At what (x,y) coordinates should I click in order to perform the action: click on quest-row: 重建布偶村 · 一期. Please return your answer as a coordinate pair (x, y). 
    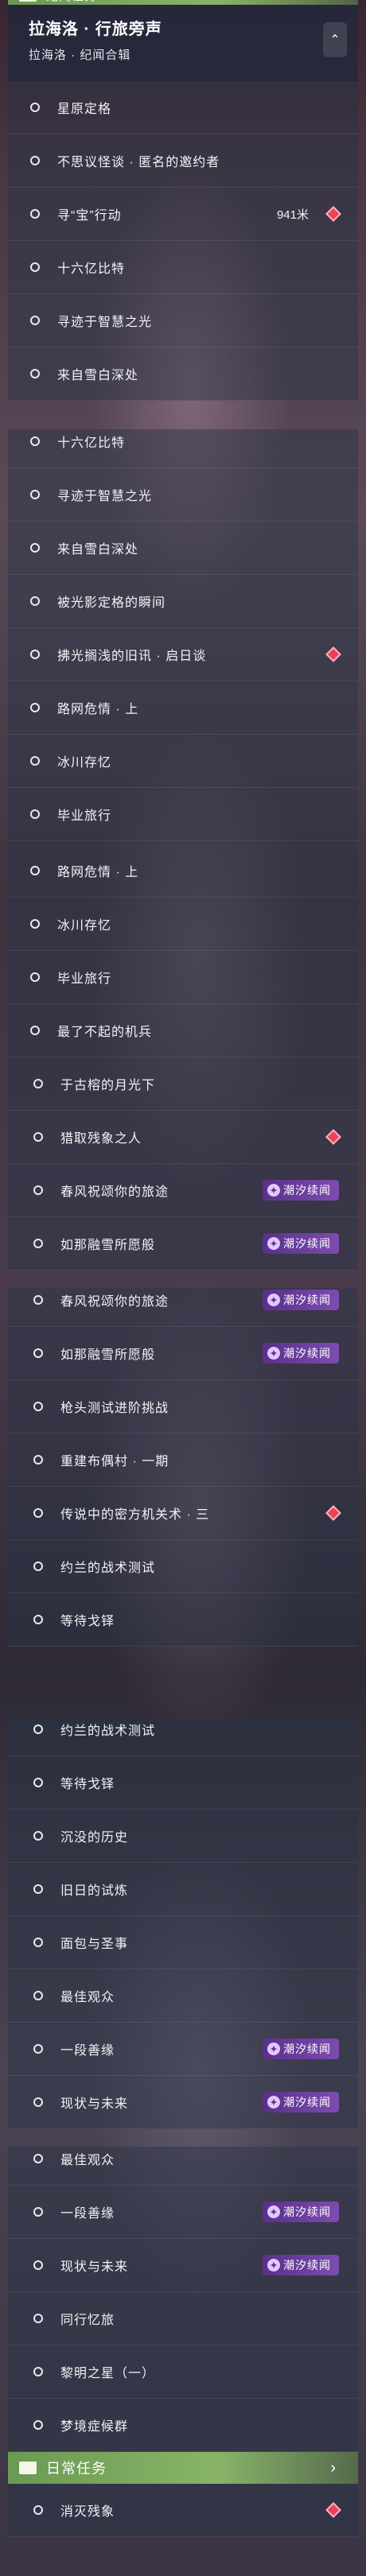
    Looking at the image, I should click on (183, 1460).